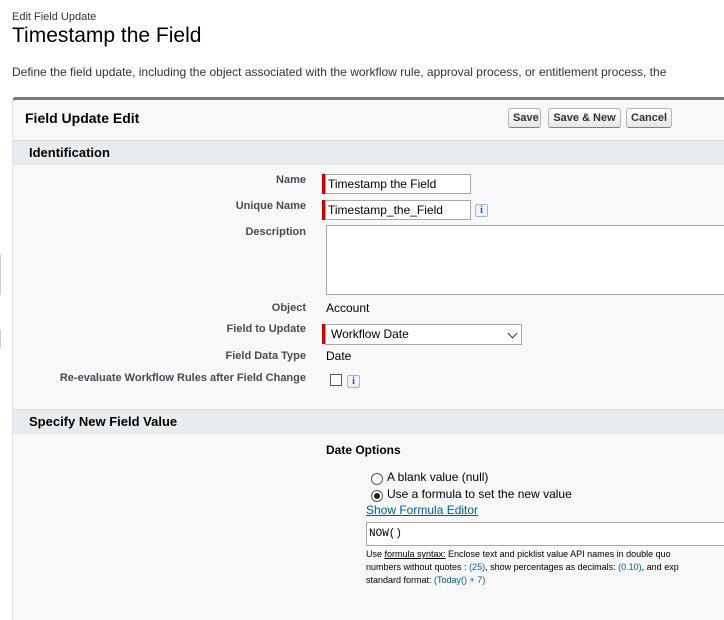 The image size is (724, 620). What do you see at coordinates (103, 421) in the screenshot?
I see `section-title: Specify New Field Value` at bounding box center [103, 421].